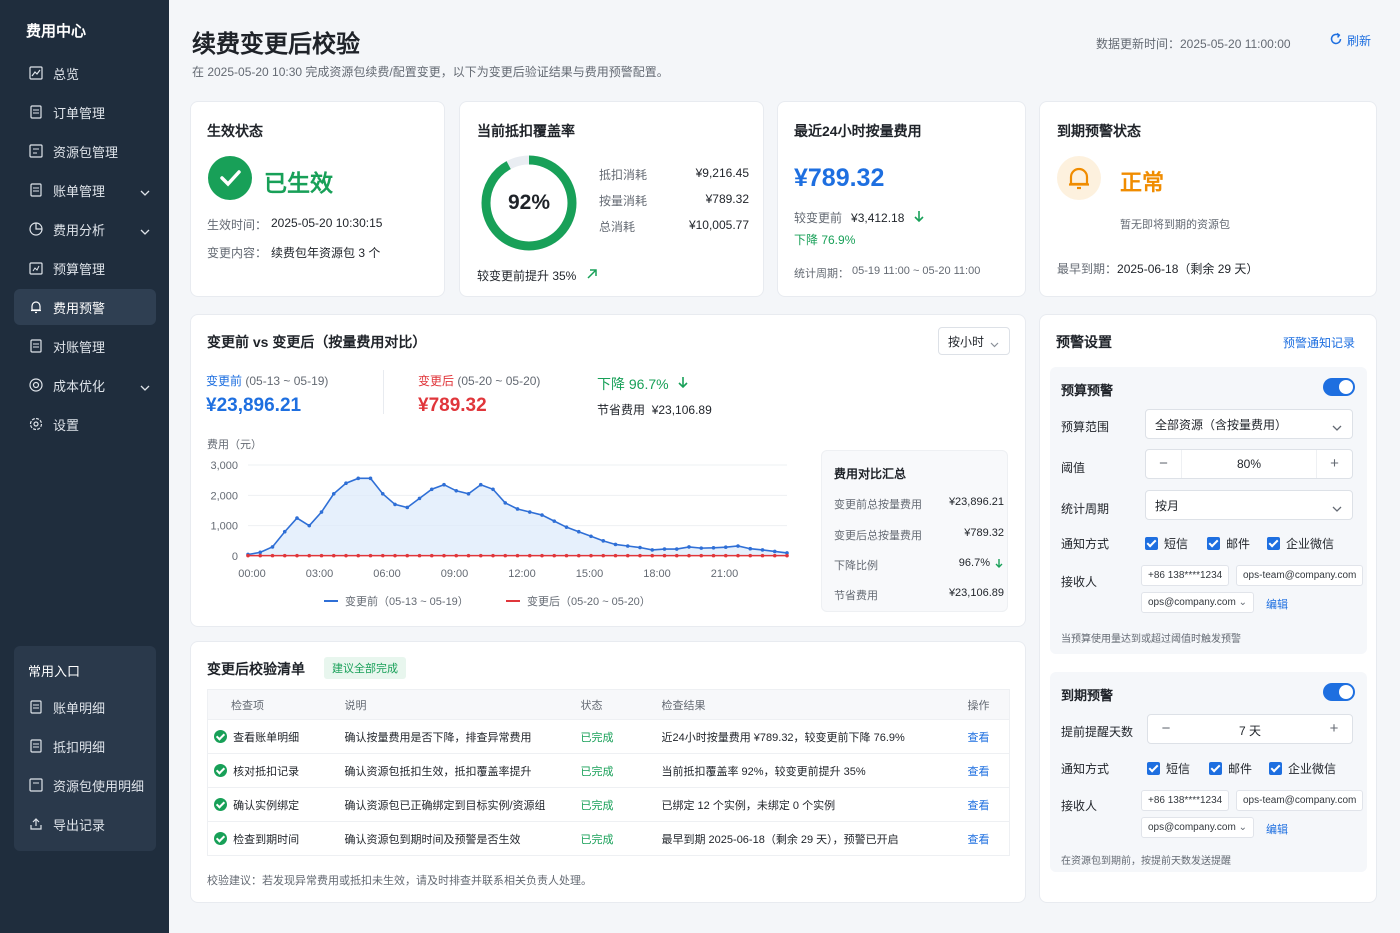  I want to click on receiver-tag: +86 138****1234, so click(1185, 575).